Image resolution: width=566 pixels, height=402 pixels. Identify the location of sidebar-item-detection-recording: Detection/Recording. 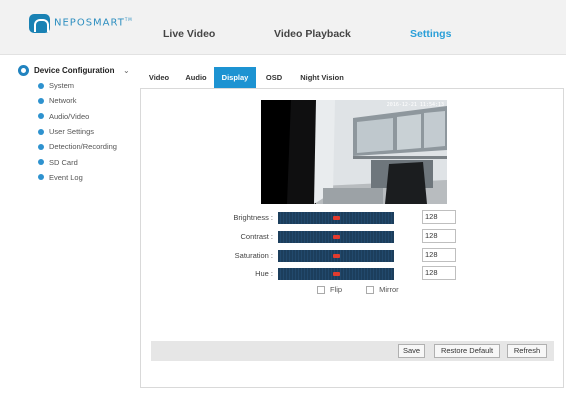
(75, 146).